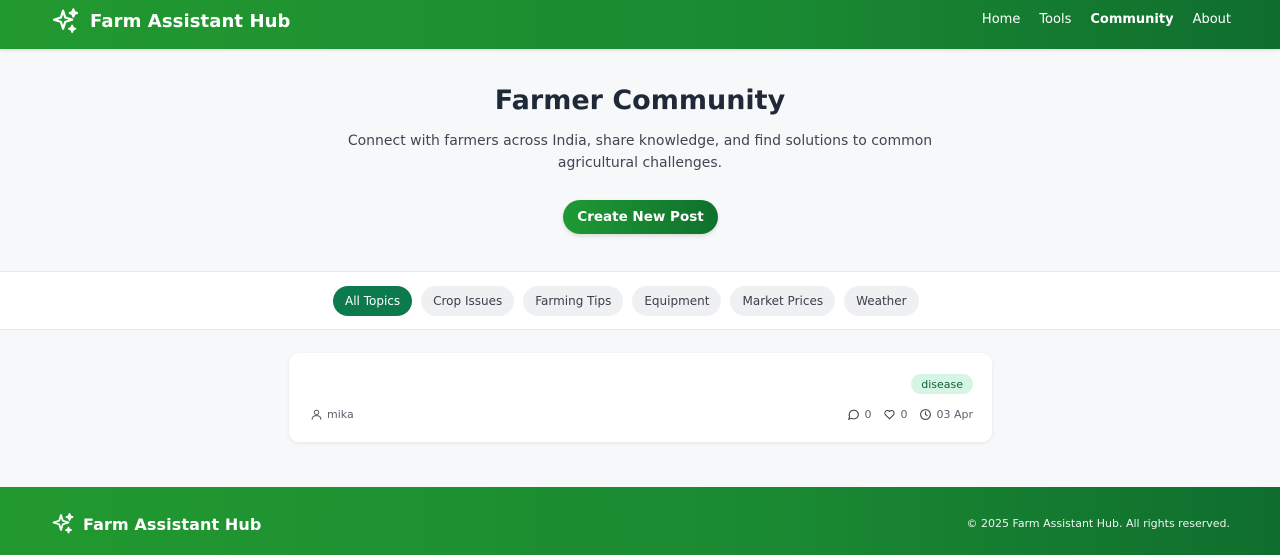  Describe the element at coordinates (316, 414) in the screenshot. I see `user-icon` at that location.